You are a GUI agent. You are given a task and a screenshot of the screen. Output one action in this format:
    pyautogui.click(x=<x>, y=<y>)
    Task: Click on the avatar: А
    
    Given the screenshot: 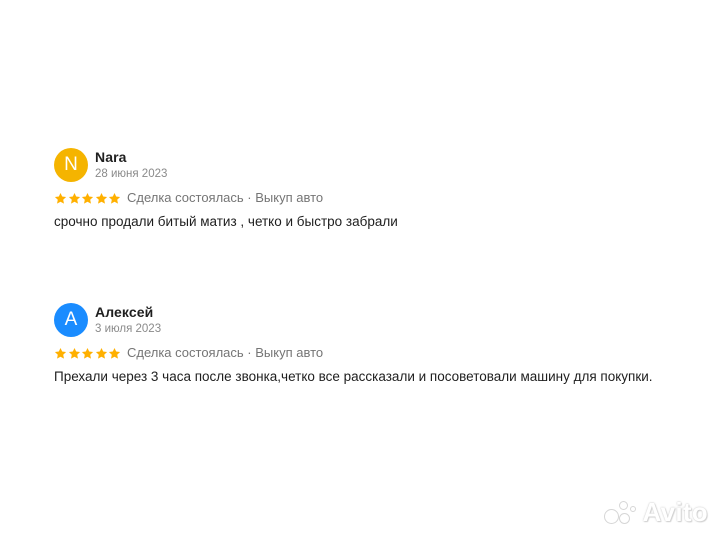 What is the action you would take?
    pyautogui.click(x=71, y=320)
    